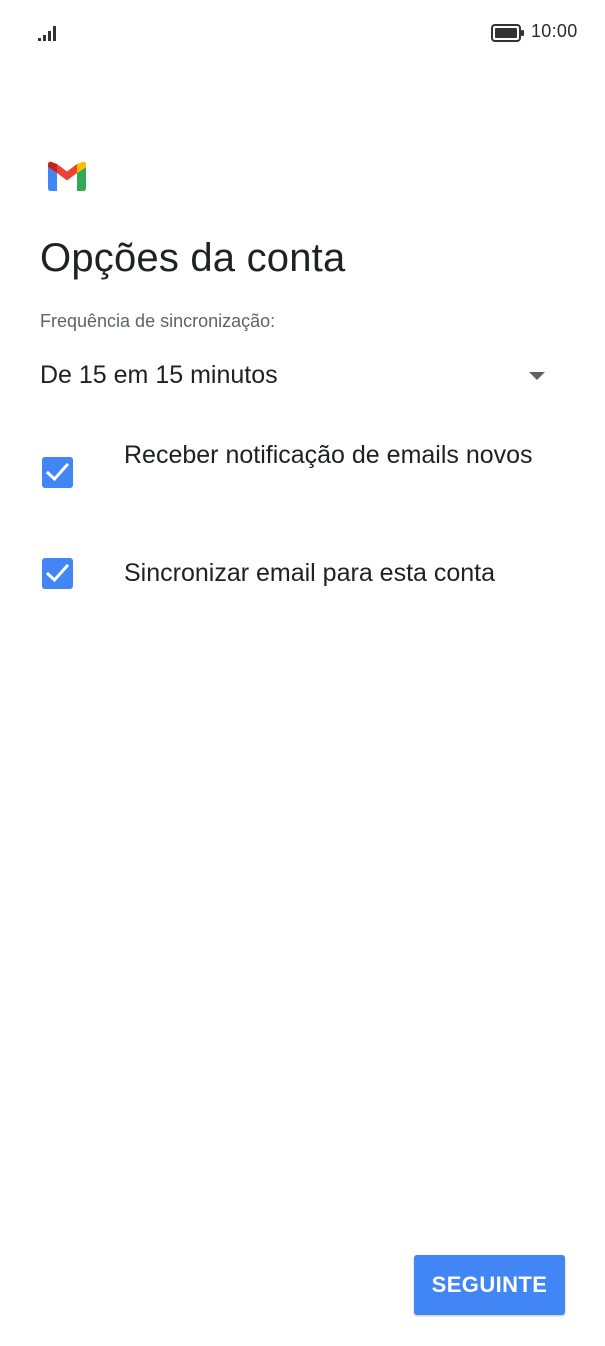 This screenshot has height=1346, width=605. What do you see at coordinates (328, 455) in the screenshot?
I see `notify-new-email-label: Receber notificação de emails novos` at bounding box center [328, 455].